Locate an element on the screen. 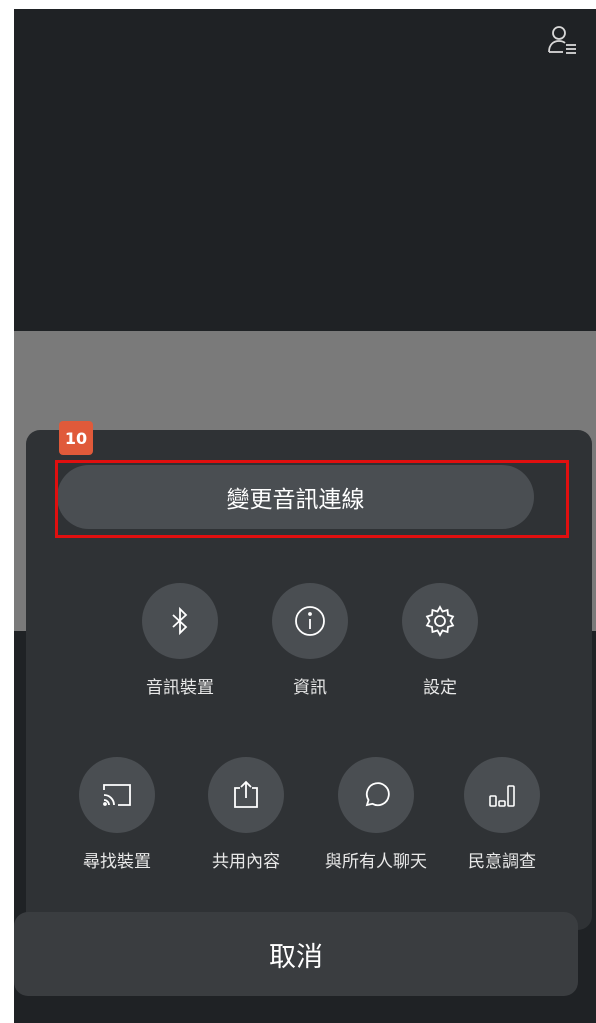 The height and width of the screenshot is (1023, 596). chat-everyone-button: 與所有人聊天 is located at coordinates (376, 814).